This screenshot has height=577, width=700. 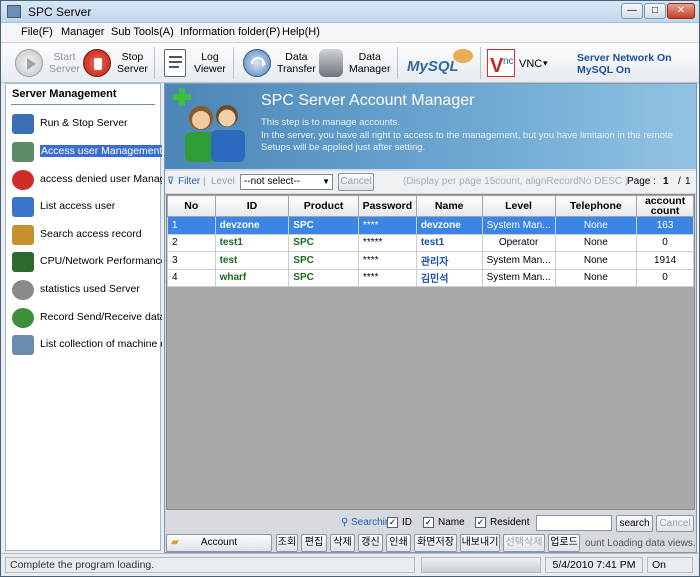 I want to click on name-checkbox: ✓, so click(x=428, y=522).